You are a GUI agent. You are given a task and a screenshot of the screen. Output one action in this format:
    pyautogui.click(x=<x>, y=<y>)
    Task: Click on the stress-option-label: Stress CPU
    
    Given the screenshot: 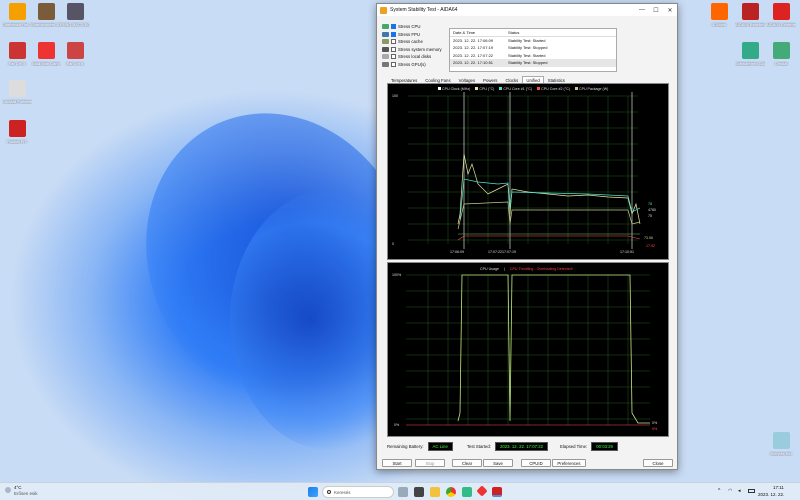 What is the action you would take?
    pyautogui.click(x=409, y=26)
    